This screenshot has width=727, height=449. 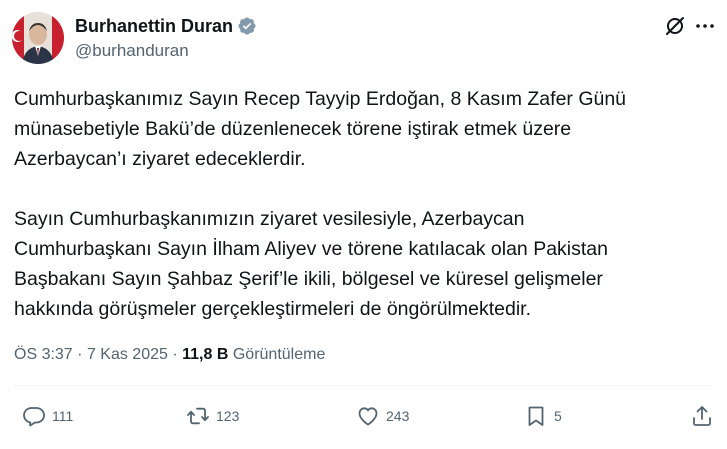 I want to click on retweet-button: 123, so click(x=212, y=416).